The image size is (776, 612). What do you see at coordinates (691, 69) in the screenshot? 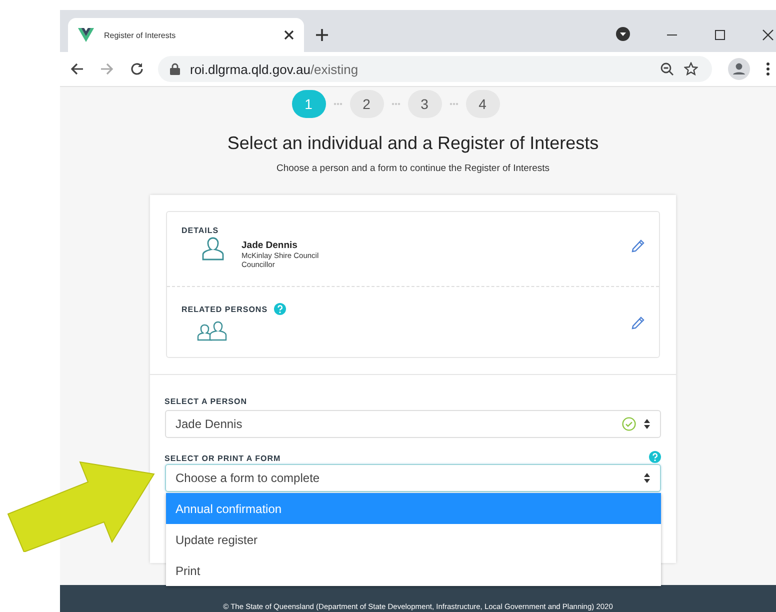
I see `star-icon` at bounding box center [691, 69].